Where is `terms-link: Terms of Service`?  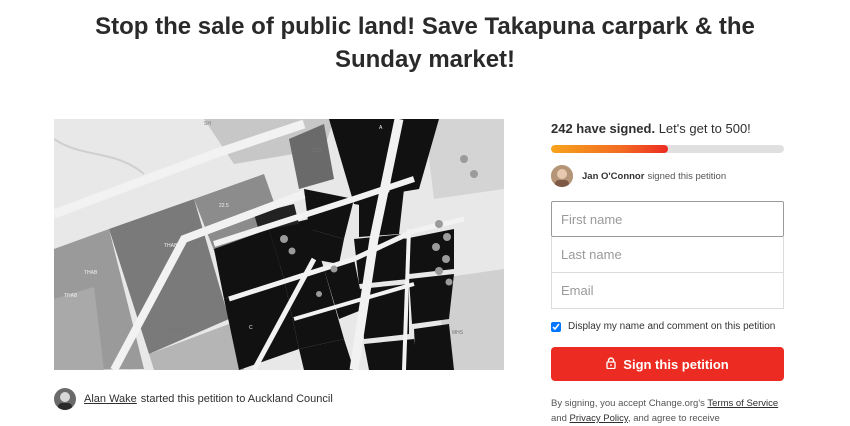
terms-link: Terms of Service is located at coordinates (742, 403).